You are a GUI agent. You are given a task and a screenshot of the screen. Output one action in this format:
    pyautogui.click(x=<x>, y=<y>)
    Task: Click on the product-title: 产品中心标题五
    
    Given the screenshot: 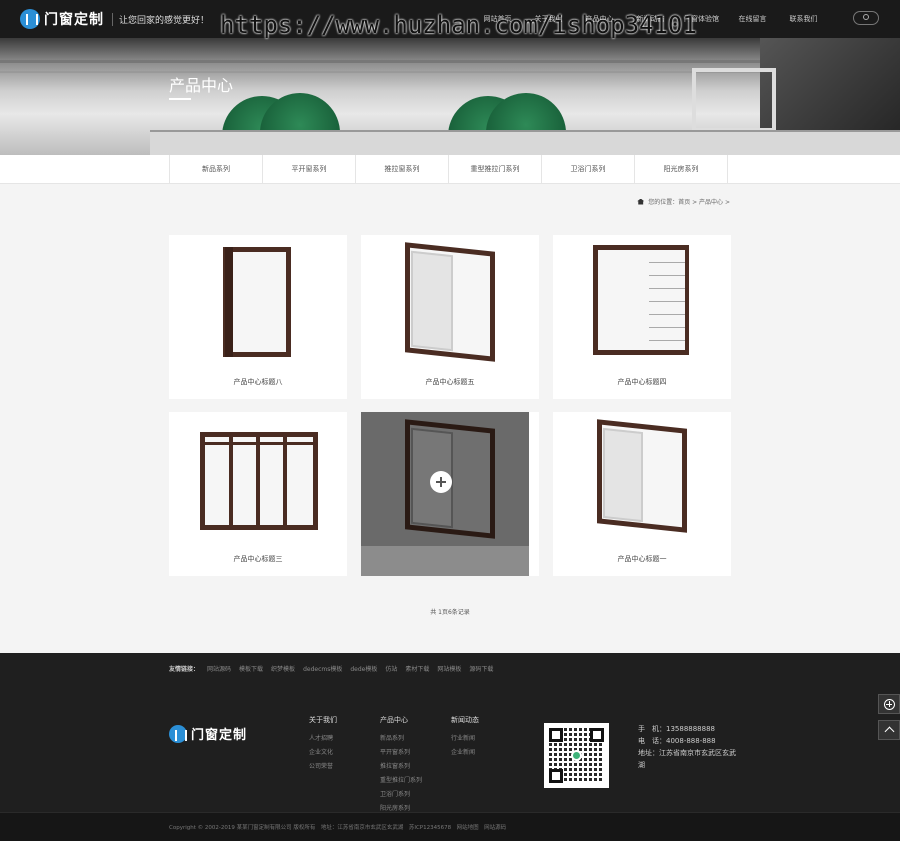 What is the action you would take?
    pyautogui.click(x=450, y=382)
    